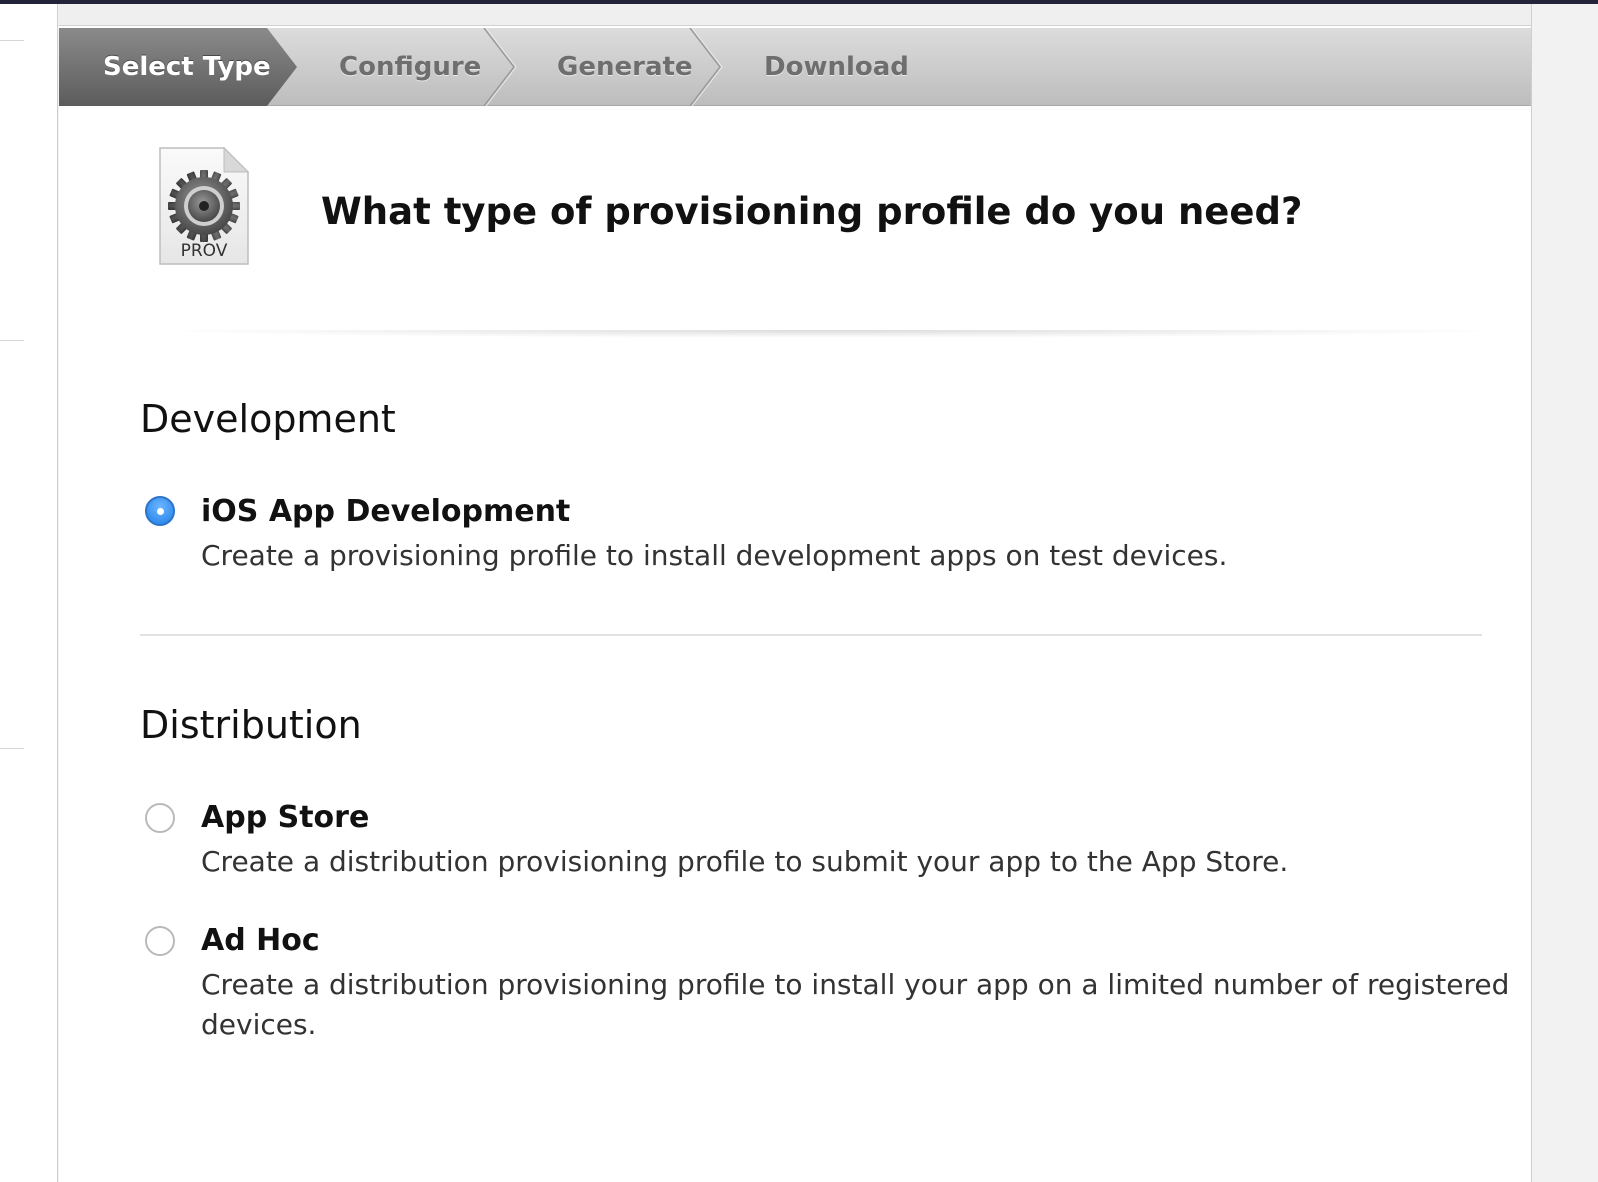 Image resolution: width=1598 pixels, height=1182 pixels. What do you see at coordinates (285, 817) in the screenshot?
I see `option-title-app-store: App Store` at bounding box center [285, 817].